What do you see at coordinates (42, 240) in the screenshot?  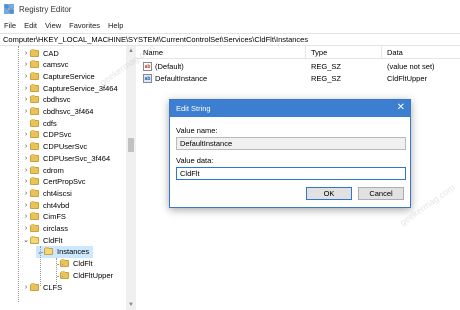 I see `tree-item: ⌄ CldFlt` at bounding box center [42, 240].